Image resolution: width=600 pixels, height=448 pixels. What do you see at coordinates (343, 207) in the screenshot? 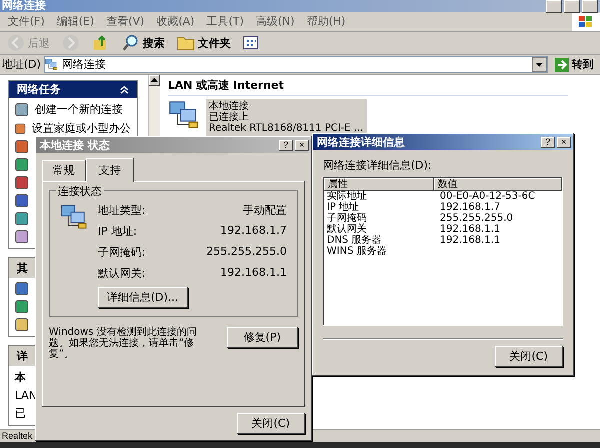
I see `table-cell-text: IP 地址` at bounding box center [343, 207].